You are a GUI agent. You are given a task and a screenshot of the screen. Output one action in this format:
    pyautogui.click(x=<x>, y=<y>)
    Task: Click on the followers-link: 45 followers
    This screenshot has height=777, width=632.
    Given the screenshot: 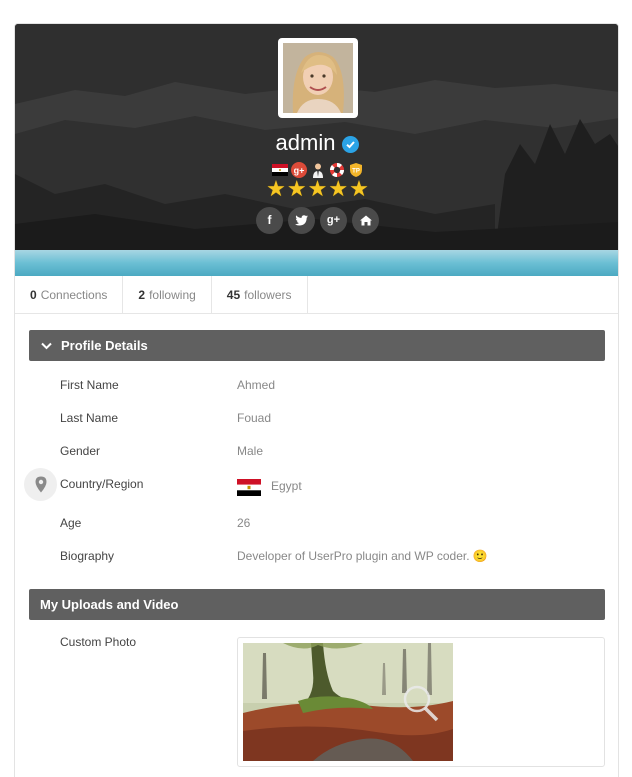 What is the action you would take?
    pyautogui.click(x=260, y=295)
    